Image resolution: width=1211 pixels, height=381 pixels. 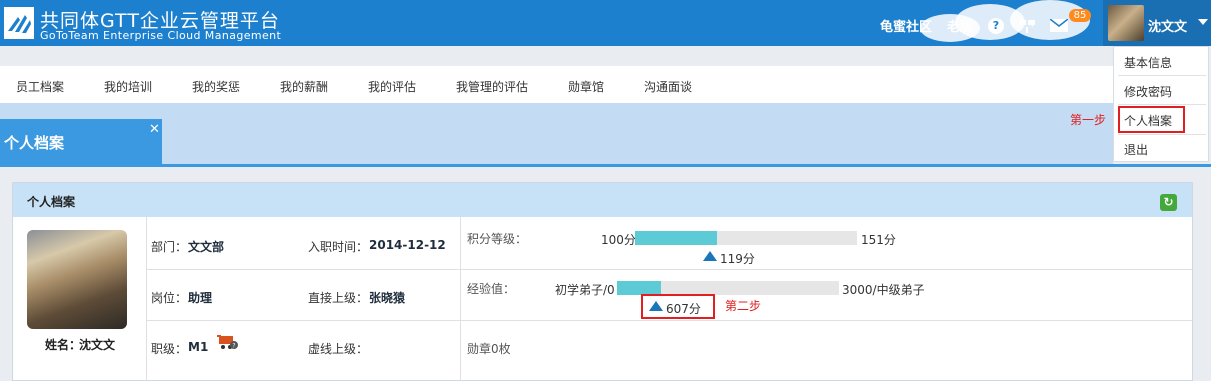 What do you see at coordinates (743, 306) in the screenshot?
I see `step2-annotation: 第二步` at bounding box center [743, 306].